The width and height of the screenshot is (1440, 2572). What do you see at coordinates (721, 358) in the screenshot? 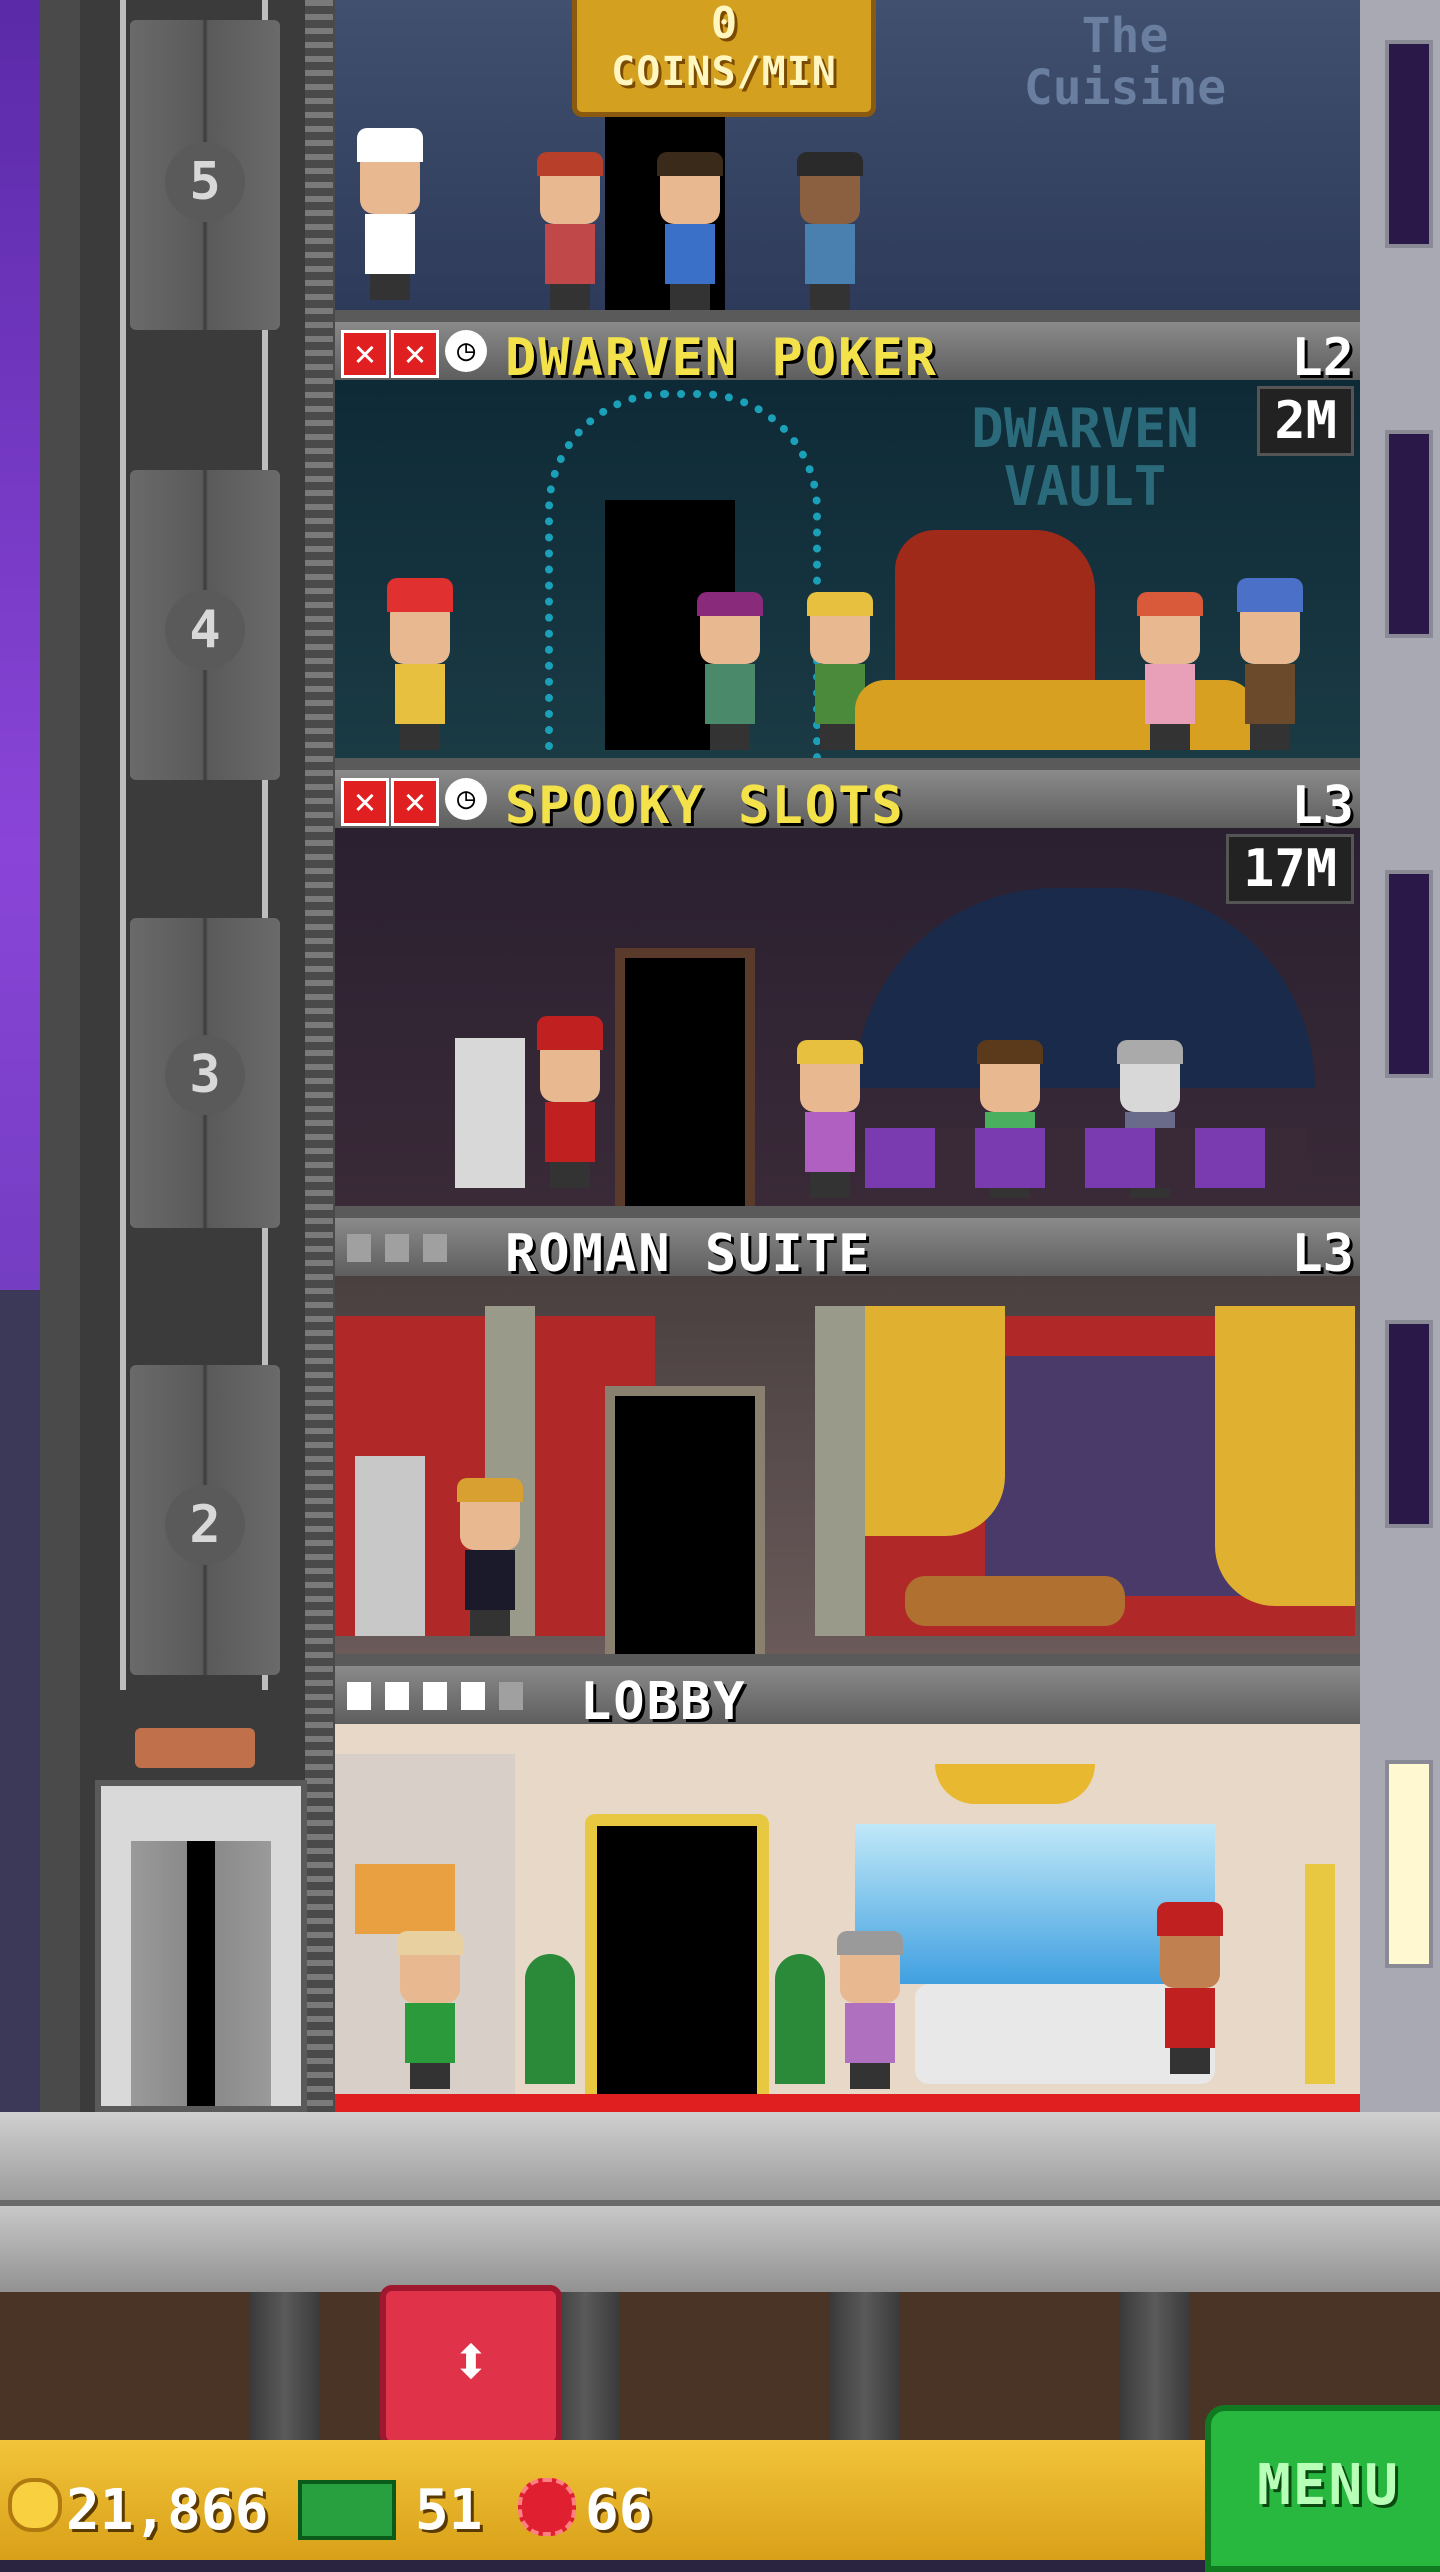
I see `floor-name: DWARVEN POKER` at bounding box center [721, 358].